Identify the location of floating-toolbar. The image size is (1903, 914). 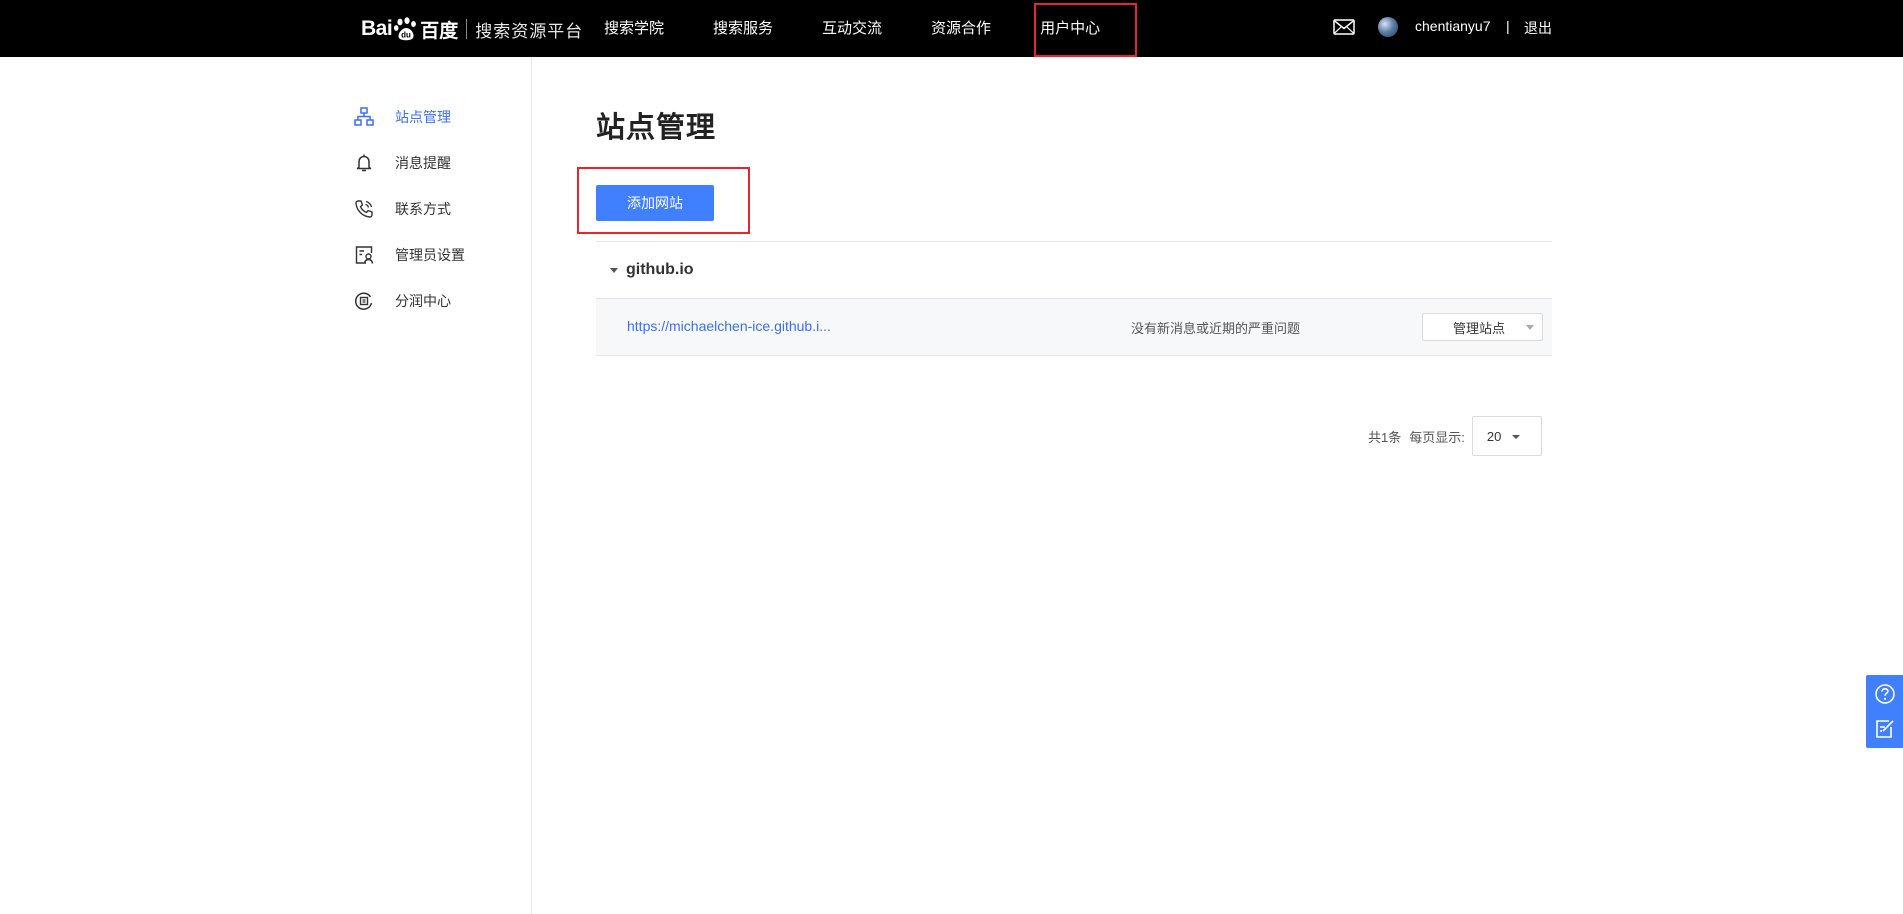
(1884, 711).